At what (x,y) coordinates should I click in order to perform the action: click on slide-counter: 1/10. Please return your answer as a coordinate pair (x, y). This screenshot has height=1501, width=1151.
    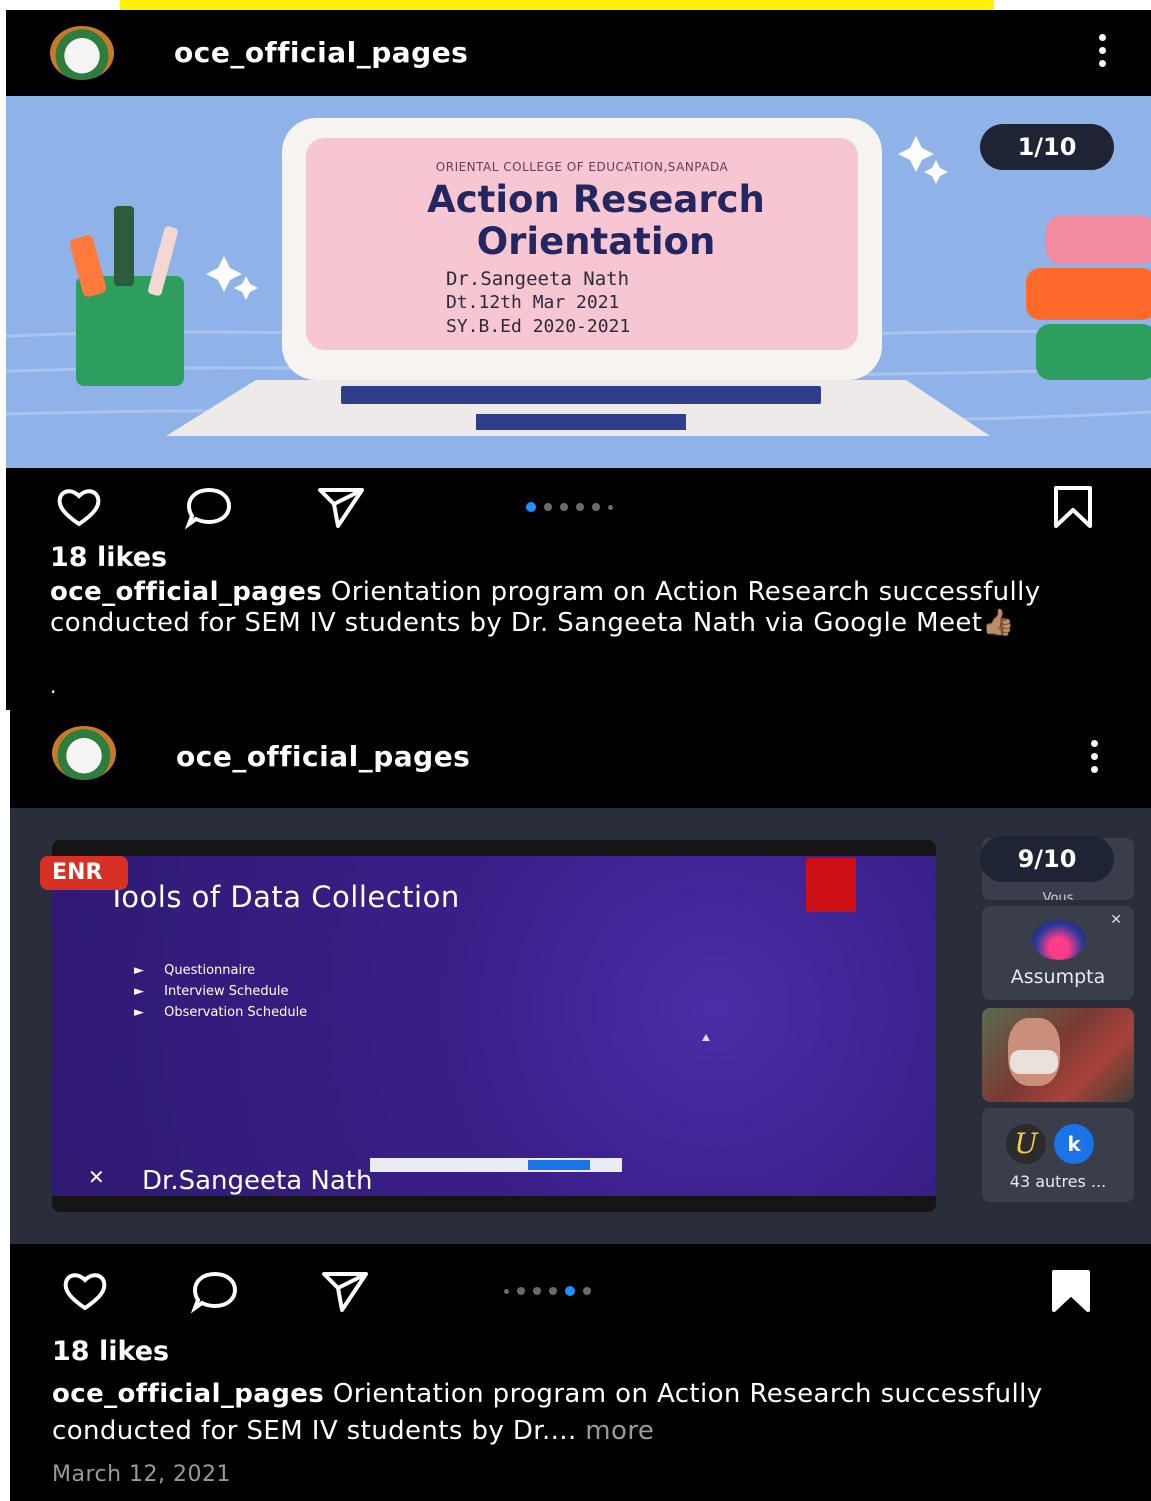
    Looking at the image, I should click on (1047, 147).